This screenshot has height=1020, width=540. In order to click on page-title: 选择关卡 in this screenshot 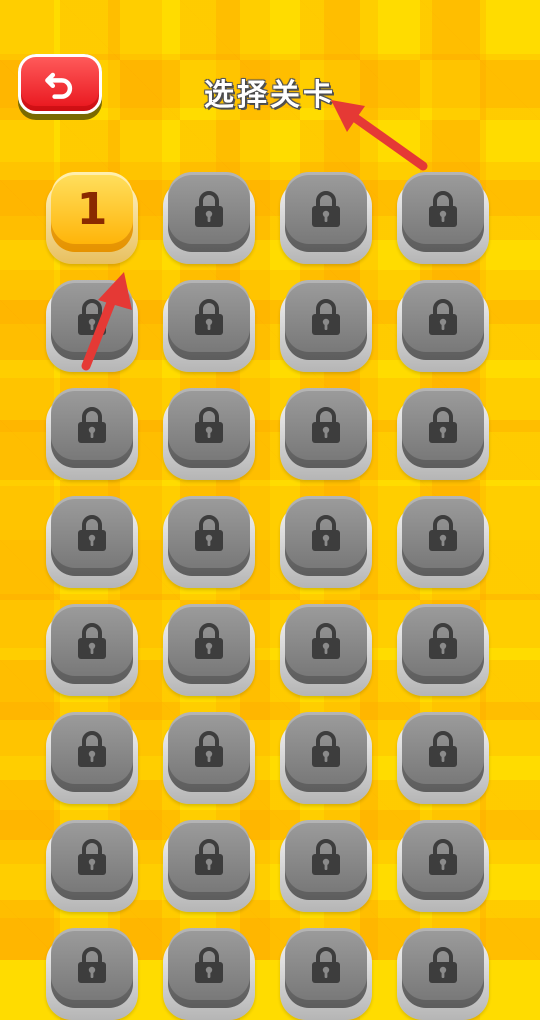, I will do `click(270, 95)`.